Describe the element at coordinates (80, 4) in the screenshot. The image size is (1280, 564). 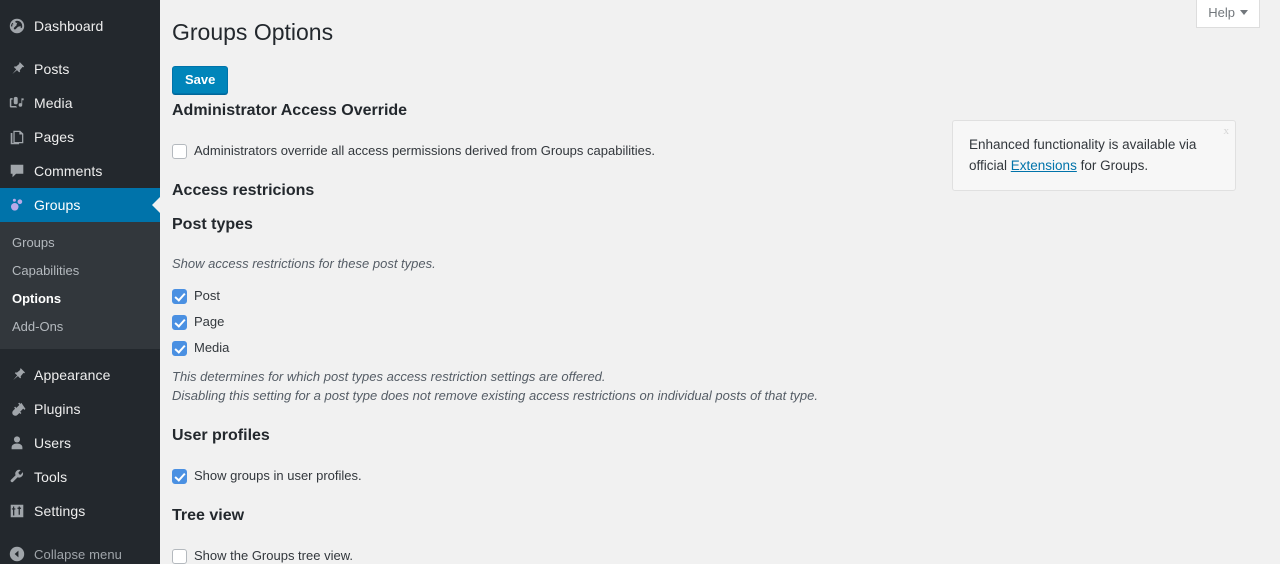
I see `sidebar-top-spacer` at that location.